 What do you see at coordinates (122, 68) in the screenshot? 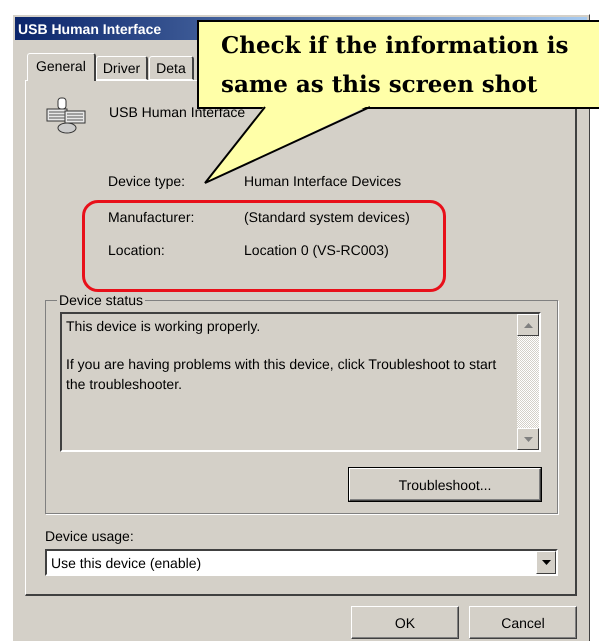
I see `tab: Driver` at bounding box center [122, 68].